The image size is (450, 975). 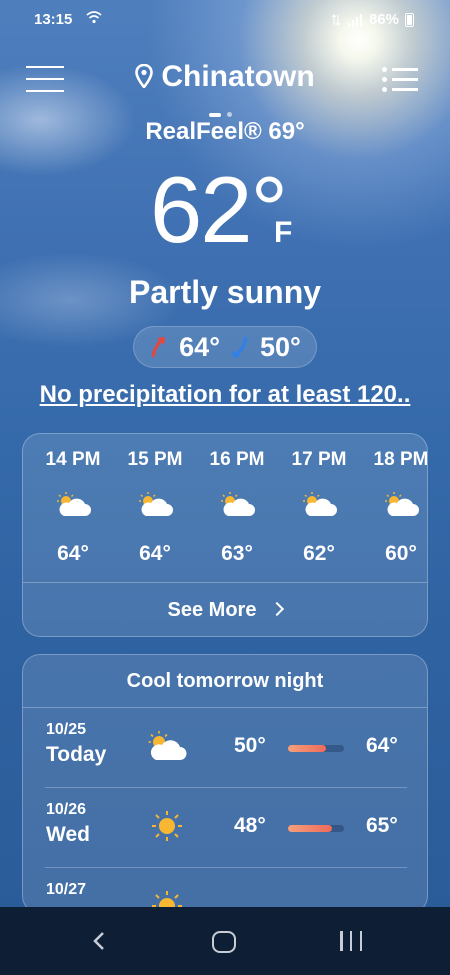 I want to click on hour-time: 17 PM, so click(x=319, y=459).